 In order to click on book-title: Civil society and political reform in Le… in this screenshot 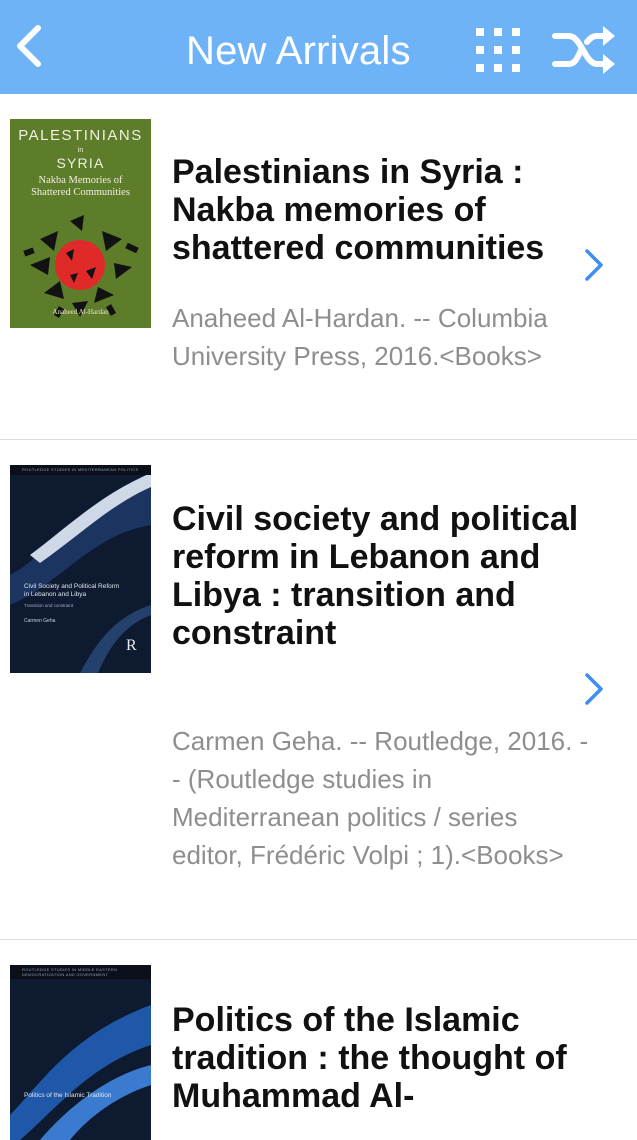, I will do `click(375, 576)`.